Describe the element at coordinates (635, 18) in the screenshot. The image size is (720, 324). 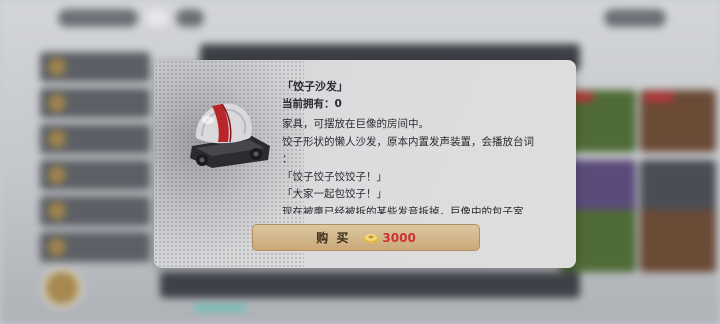
I see `bg-currency-pill` at that location.